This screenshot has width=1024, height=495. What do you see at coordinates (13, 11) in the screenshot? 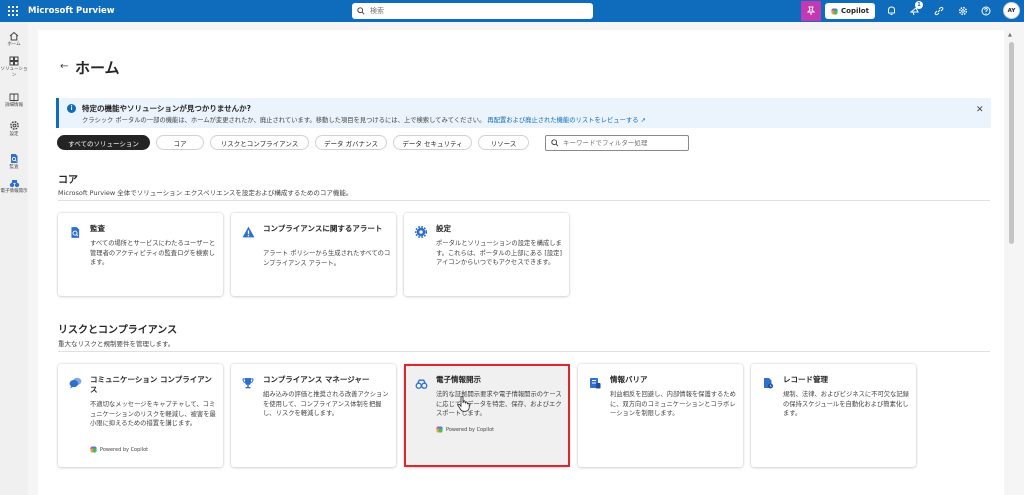
I see `app-launcher-icon` at bounding box center [13, 11].